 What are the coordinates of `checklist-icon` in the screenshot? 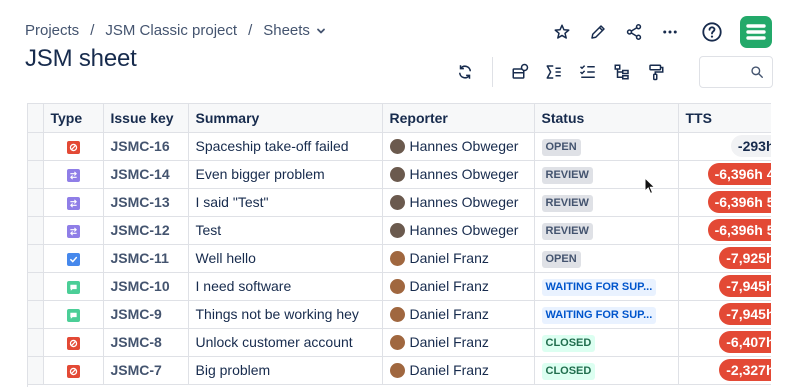 It's located at (588, 72).